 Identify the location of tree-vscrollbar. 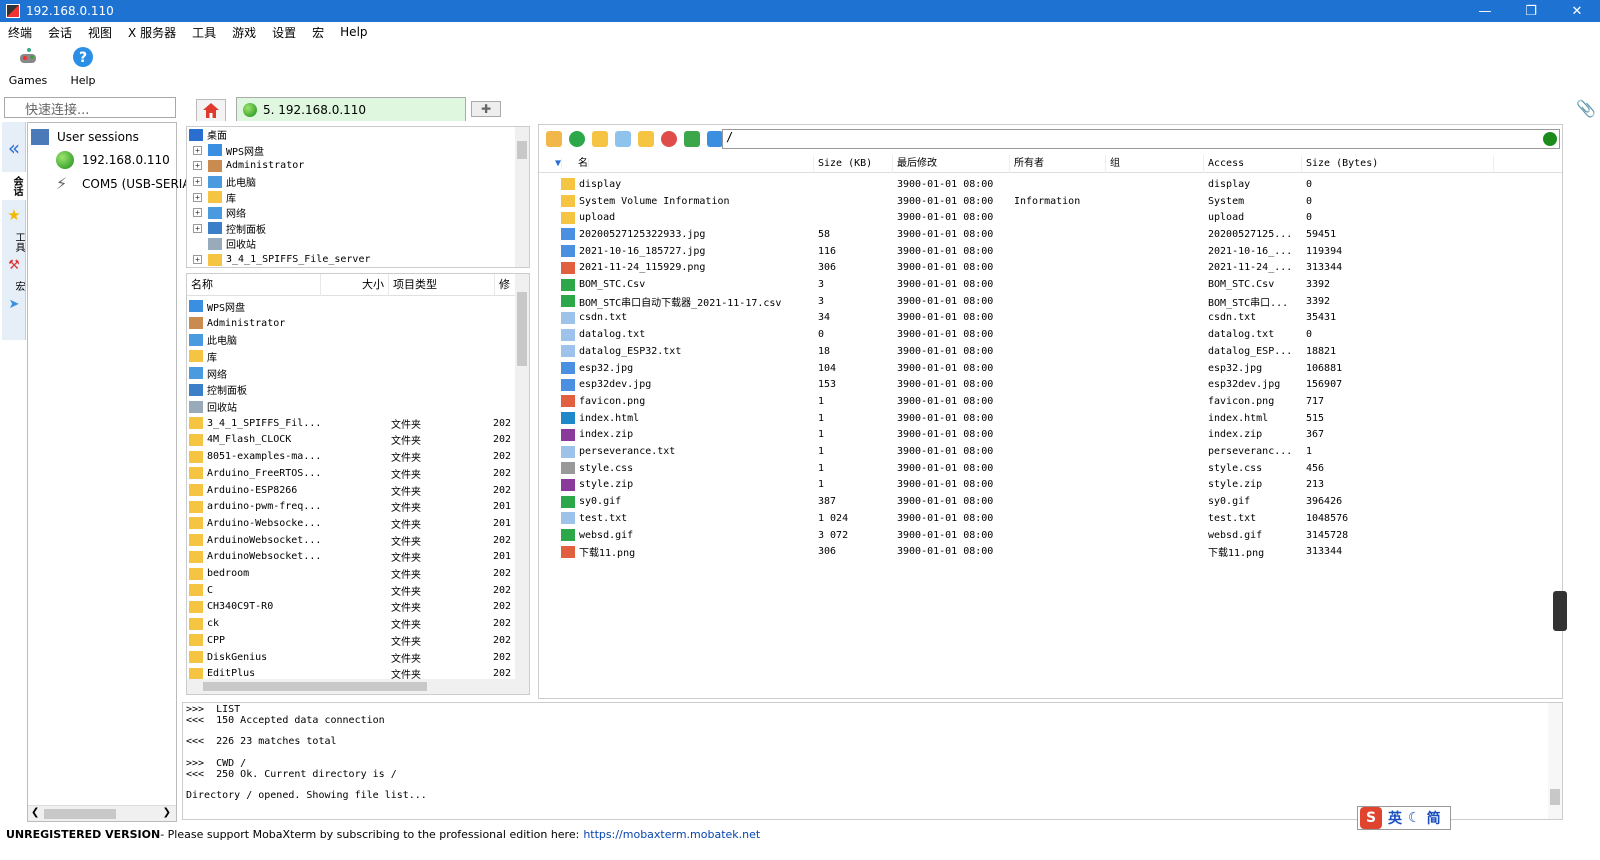
(522, 197).